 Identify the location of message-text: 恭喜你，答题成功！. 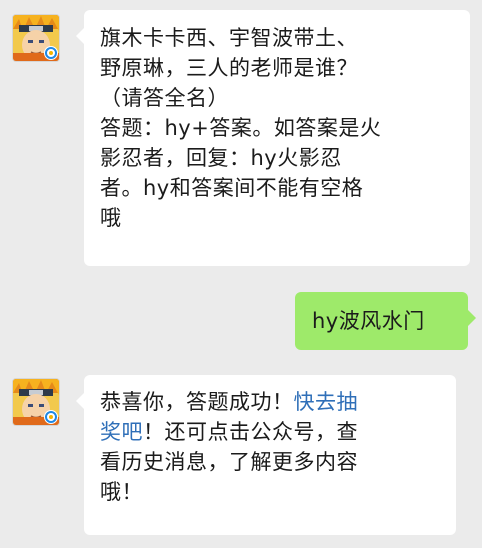
(197, 402).